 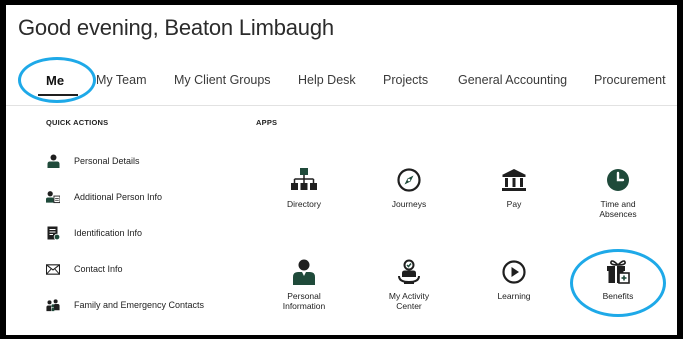 I want to click on app-directory: Directory, so click(x=304, y=188).